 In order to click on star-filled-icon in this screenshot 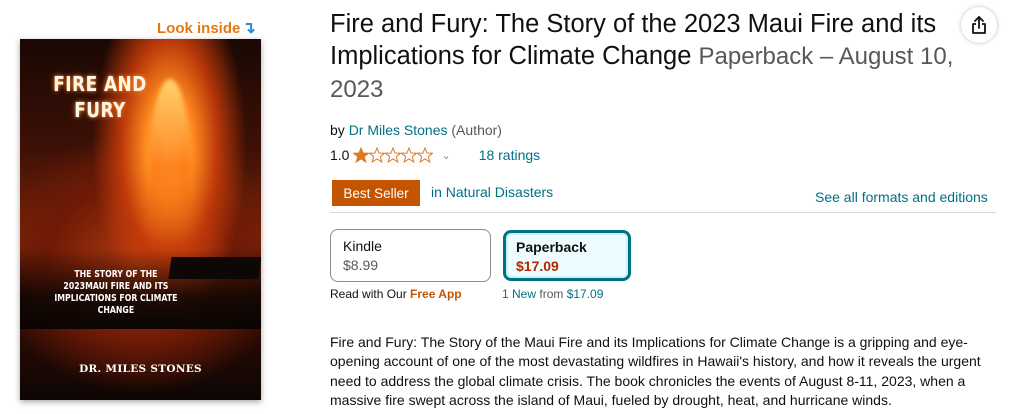, I will do `click(361, 155)`.